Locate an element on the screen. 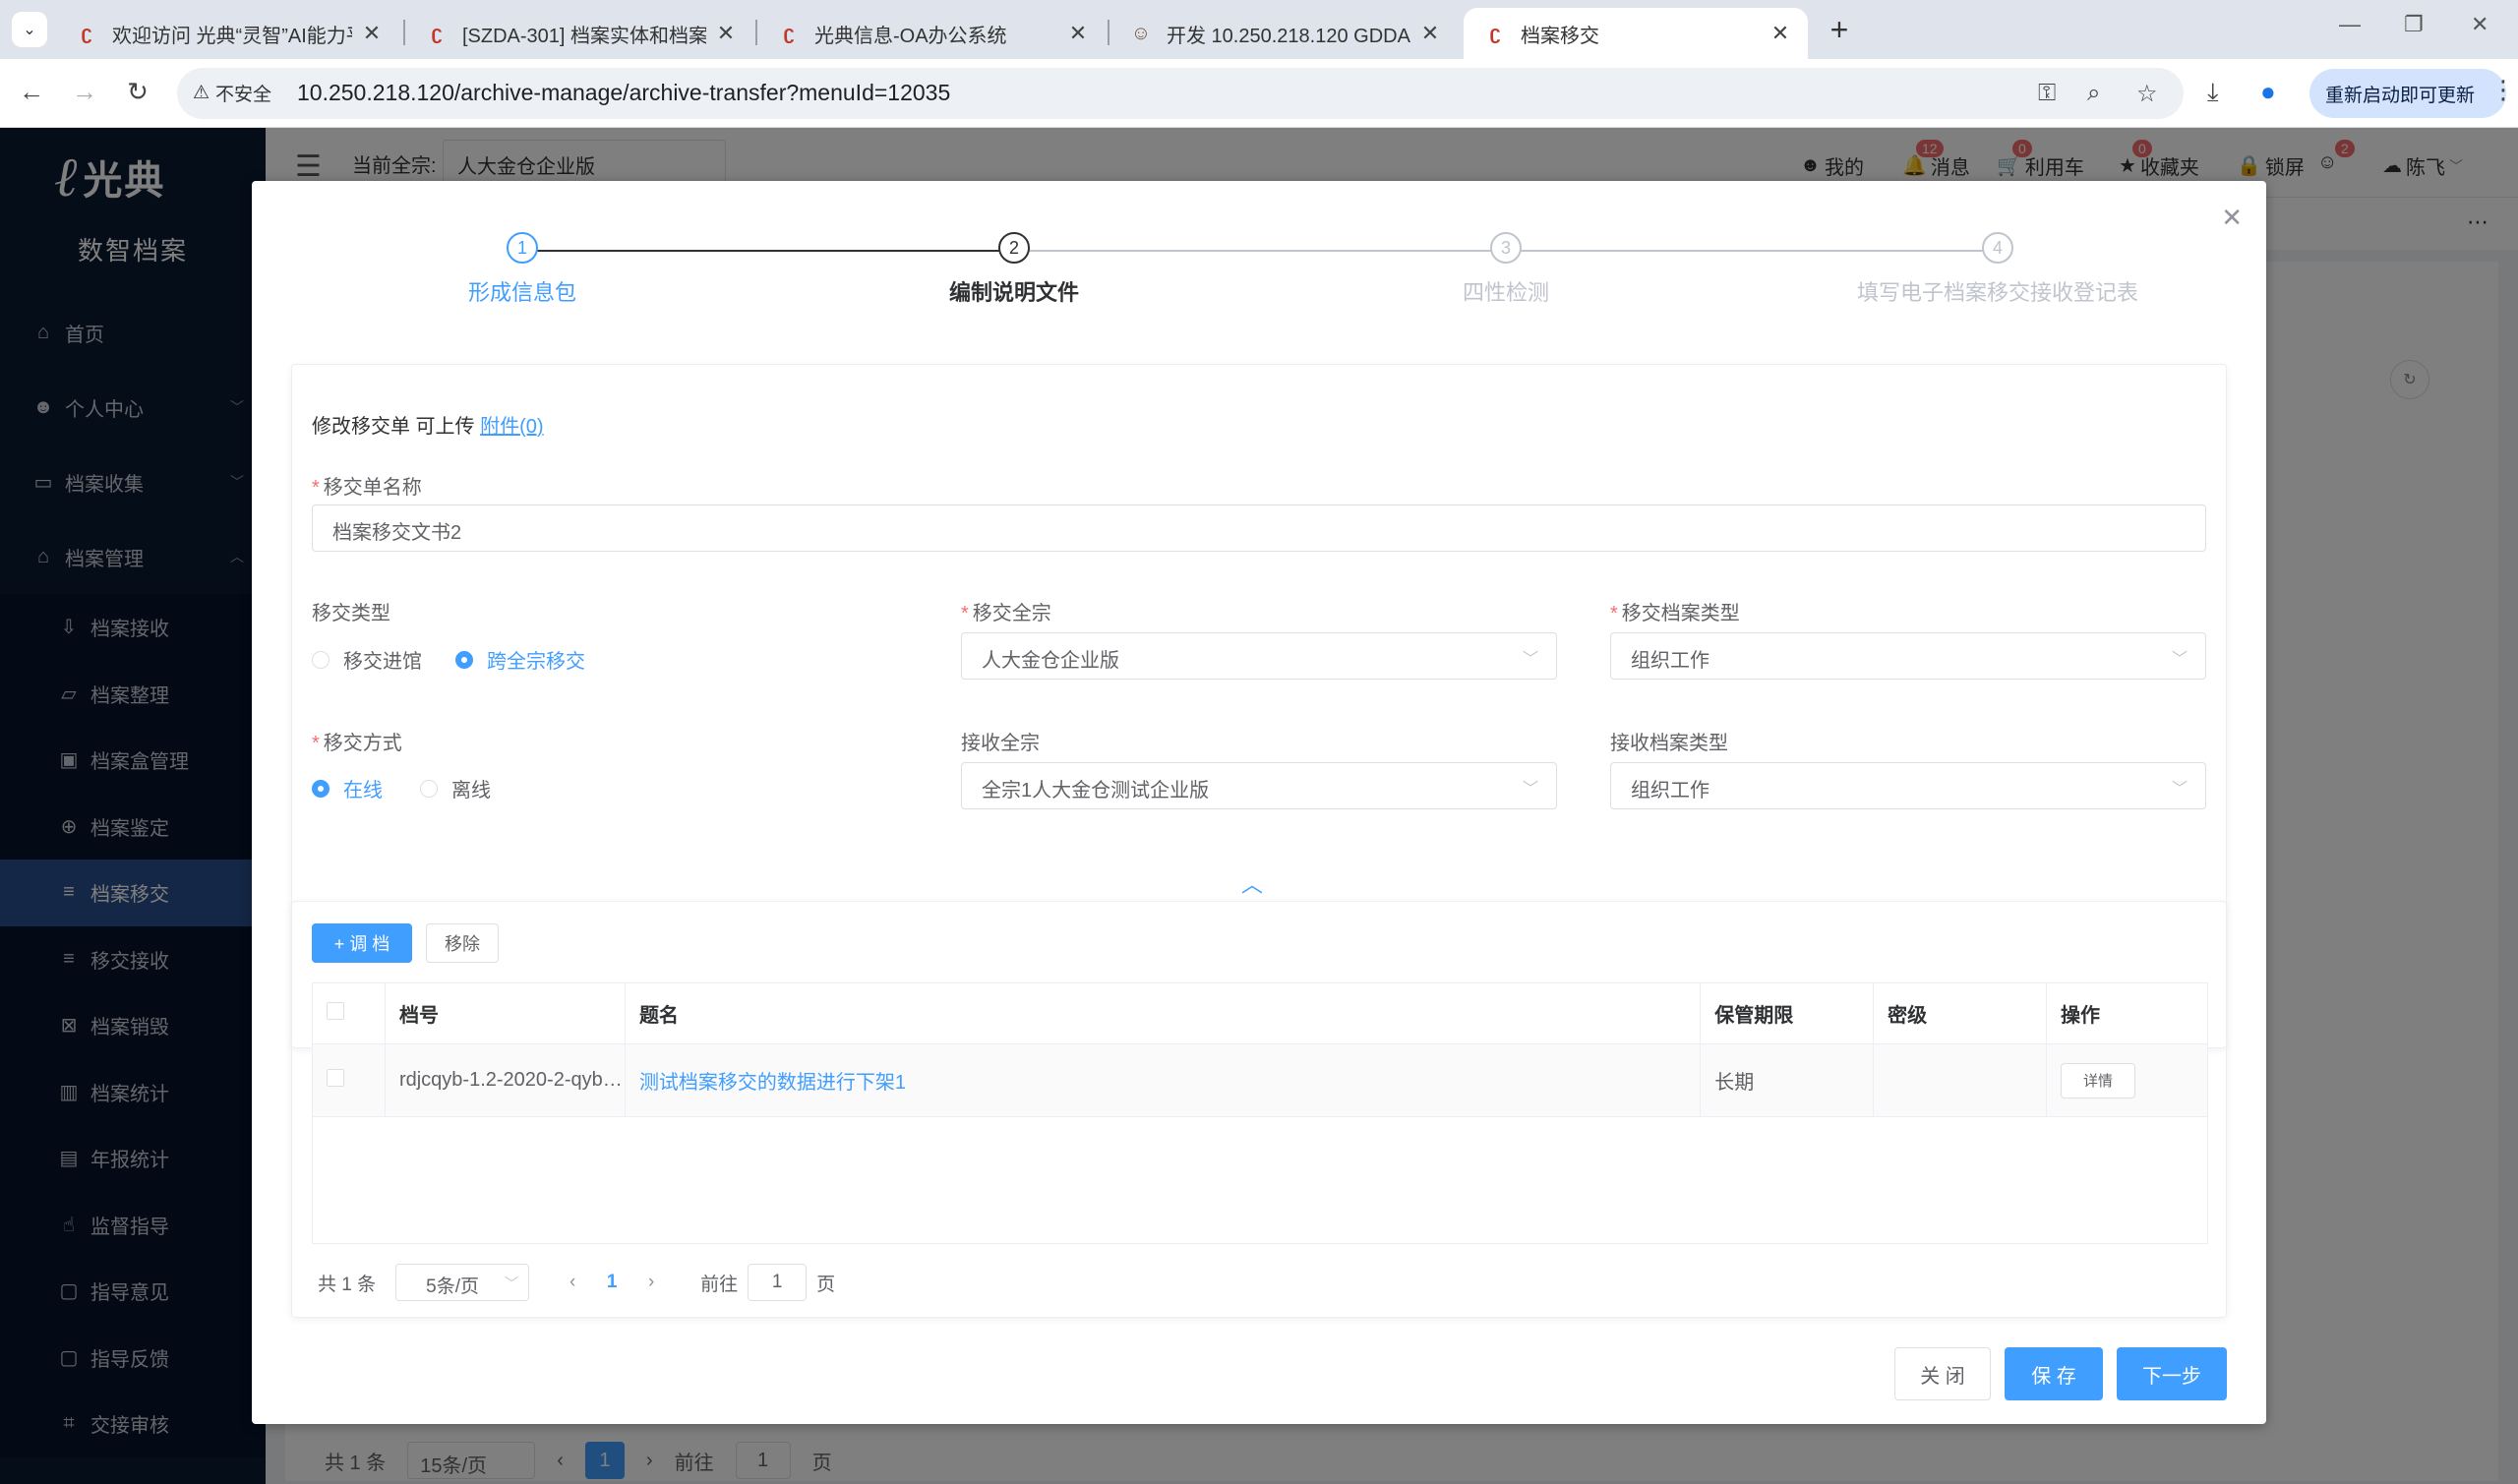 Image resolution: width=2518 pixels, height=1484 pixels. browser-tab-1: ʗ 欢迎访问 光典“灵智”AI能力平台 ✕ is located at coordinates (227, 33).